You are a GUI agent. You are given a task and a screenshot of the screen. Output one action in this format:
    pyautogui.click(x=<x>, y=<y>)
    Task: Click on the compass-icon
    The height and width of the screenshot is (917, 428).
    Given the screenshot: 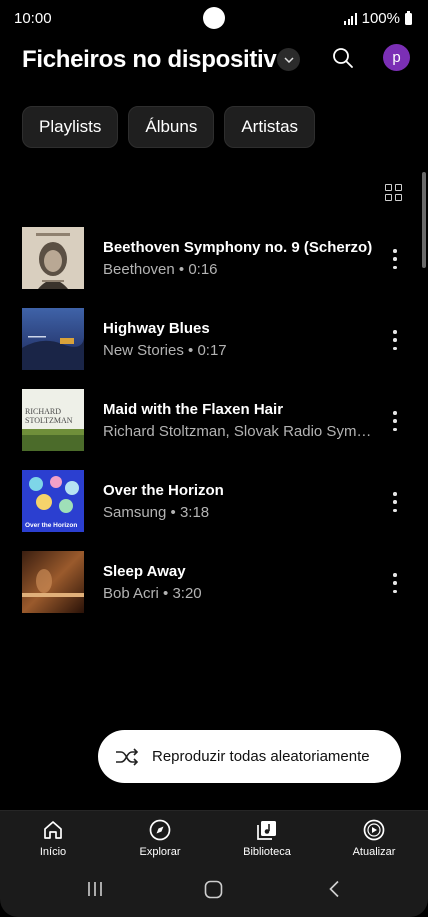 What is the action you would take?
    pyautogui.click(x=160, y=830)
    